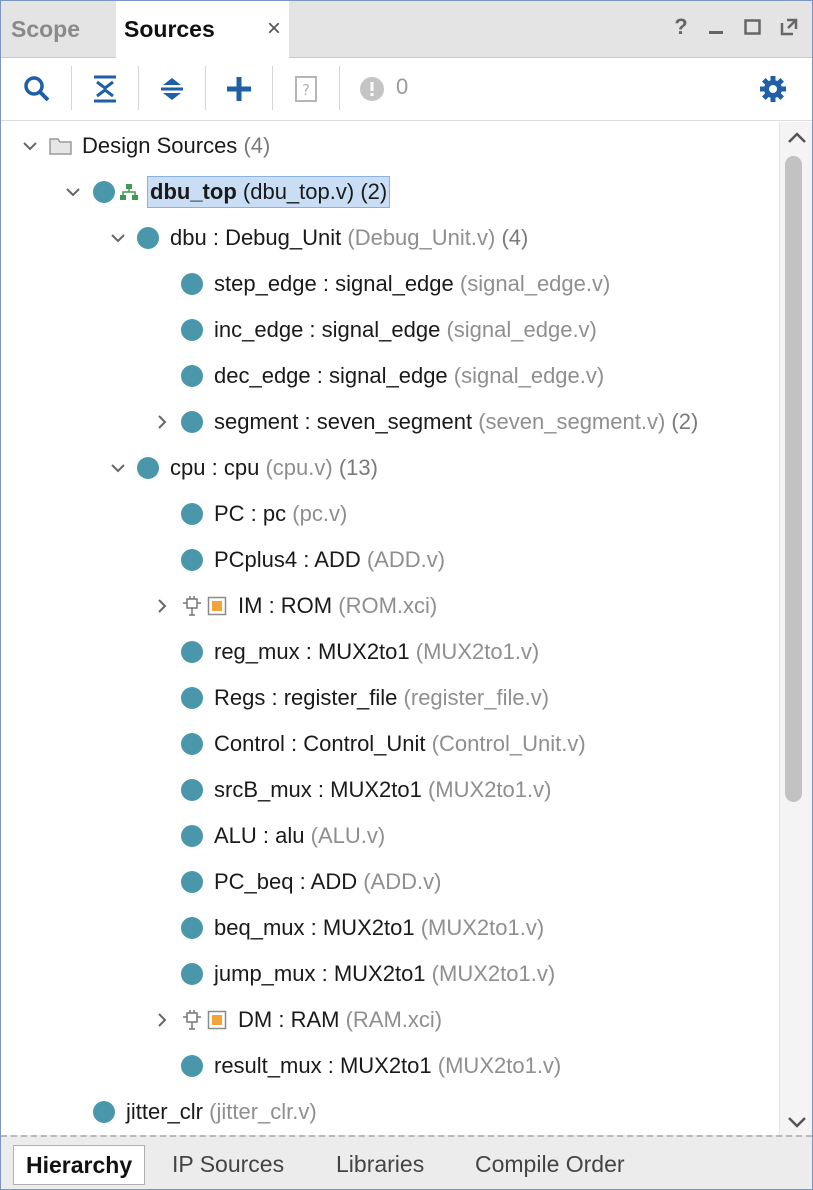 This screenshot has width=813, height=1190. I want to click on tab-compile-order: Compile Order, so click(550, 1164).